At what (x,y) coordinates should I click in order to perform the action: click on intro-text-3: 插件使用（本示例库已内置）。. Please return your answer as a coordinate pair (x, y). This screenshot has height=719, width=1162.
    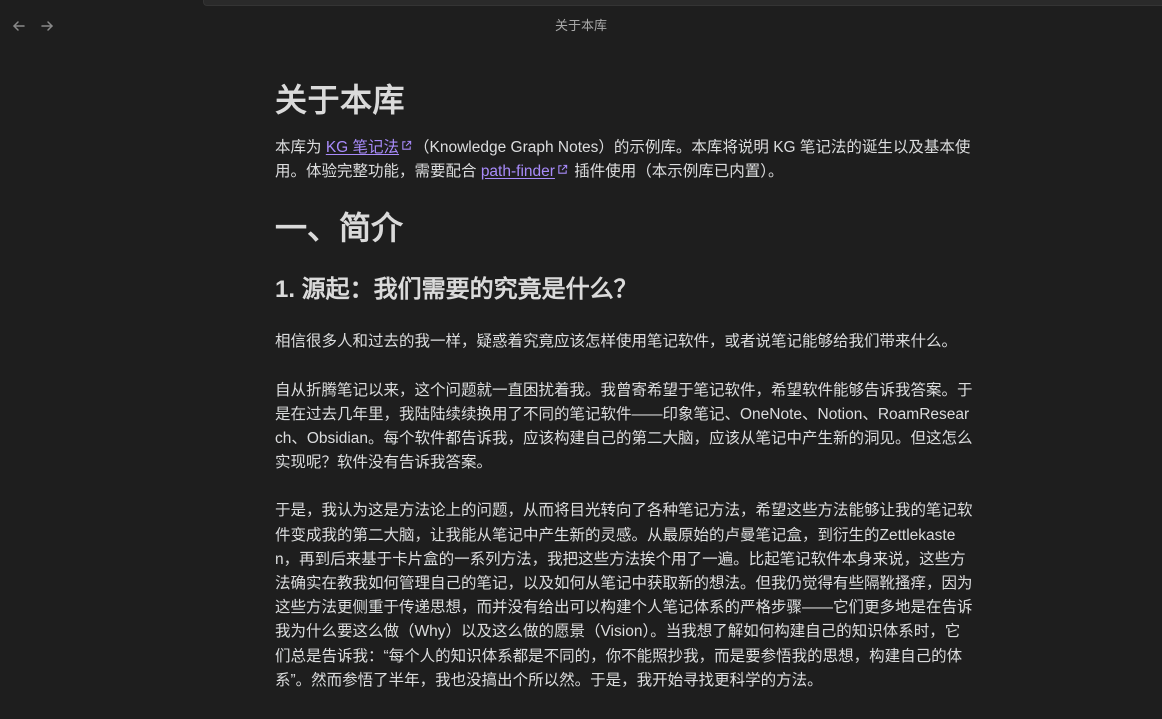
    Looking at the image, I should click on (676, 172).